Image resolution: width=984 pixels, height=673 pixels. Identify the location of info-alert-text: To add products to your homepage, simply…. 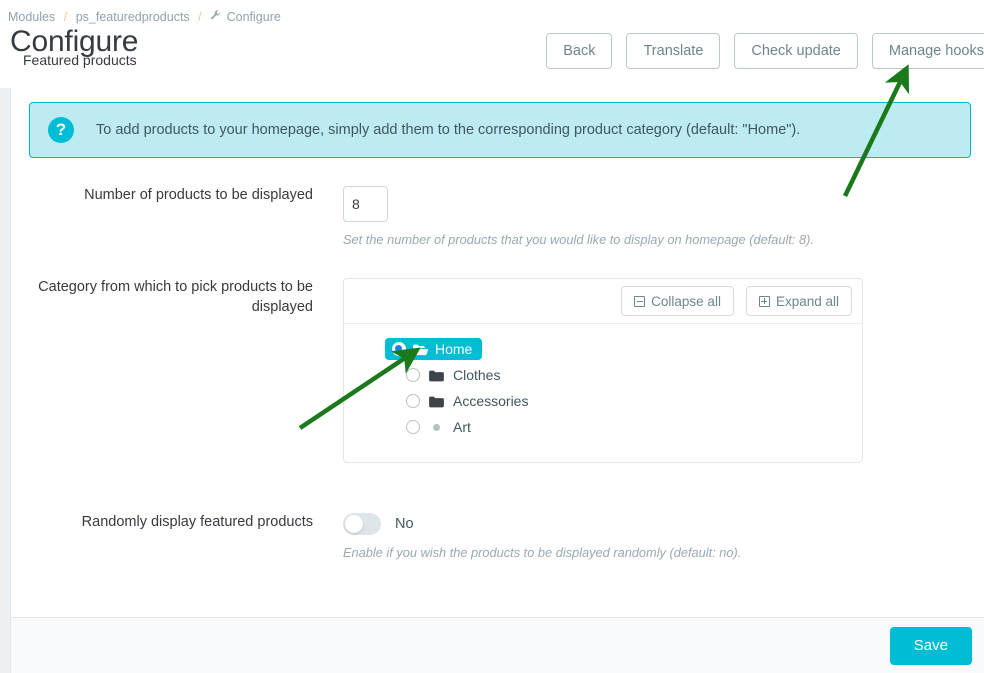
(448, 130).